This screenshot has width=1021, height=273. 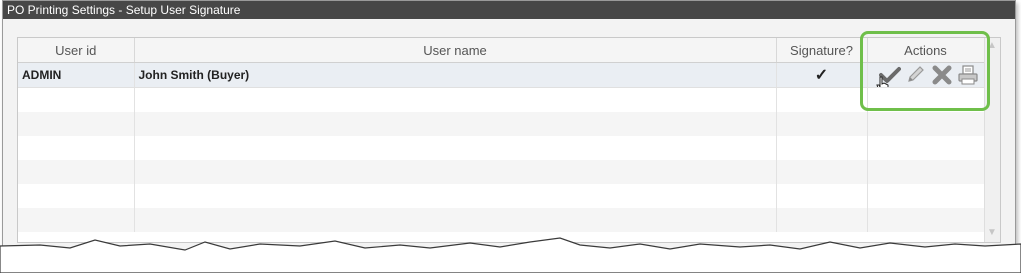 I want to click on table-row: ADMIN John Smith (Buyer) ✓, so click(x=501, y=75).